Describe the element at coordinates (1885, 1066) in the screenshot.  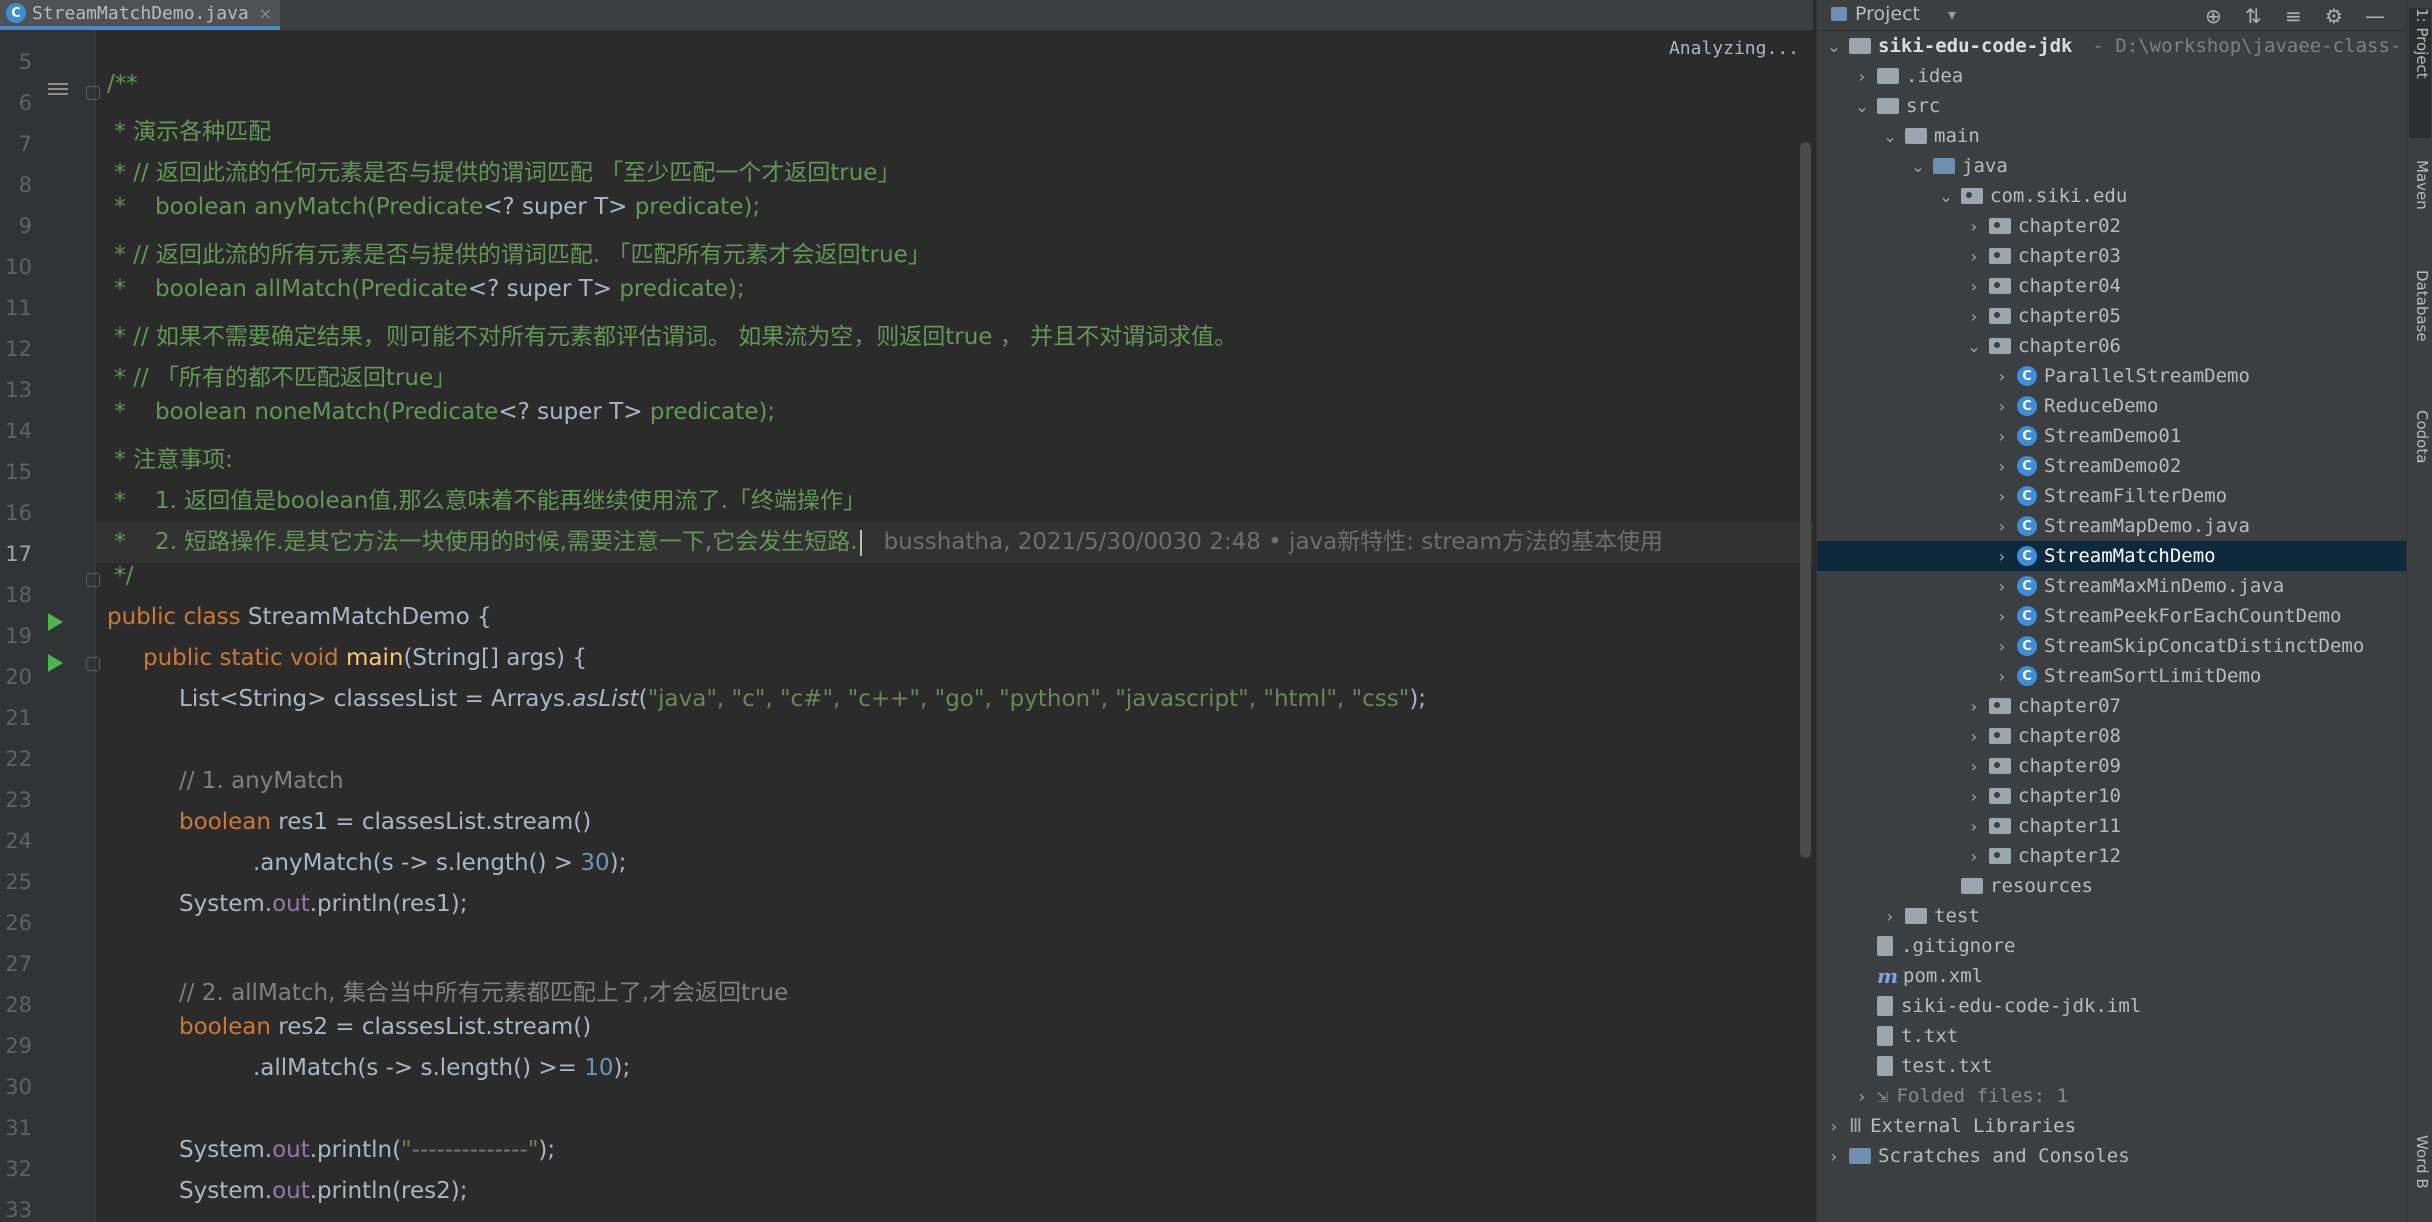
I see `text-file-icon` at that location.